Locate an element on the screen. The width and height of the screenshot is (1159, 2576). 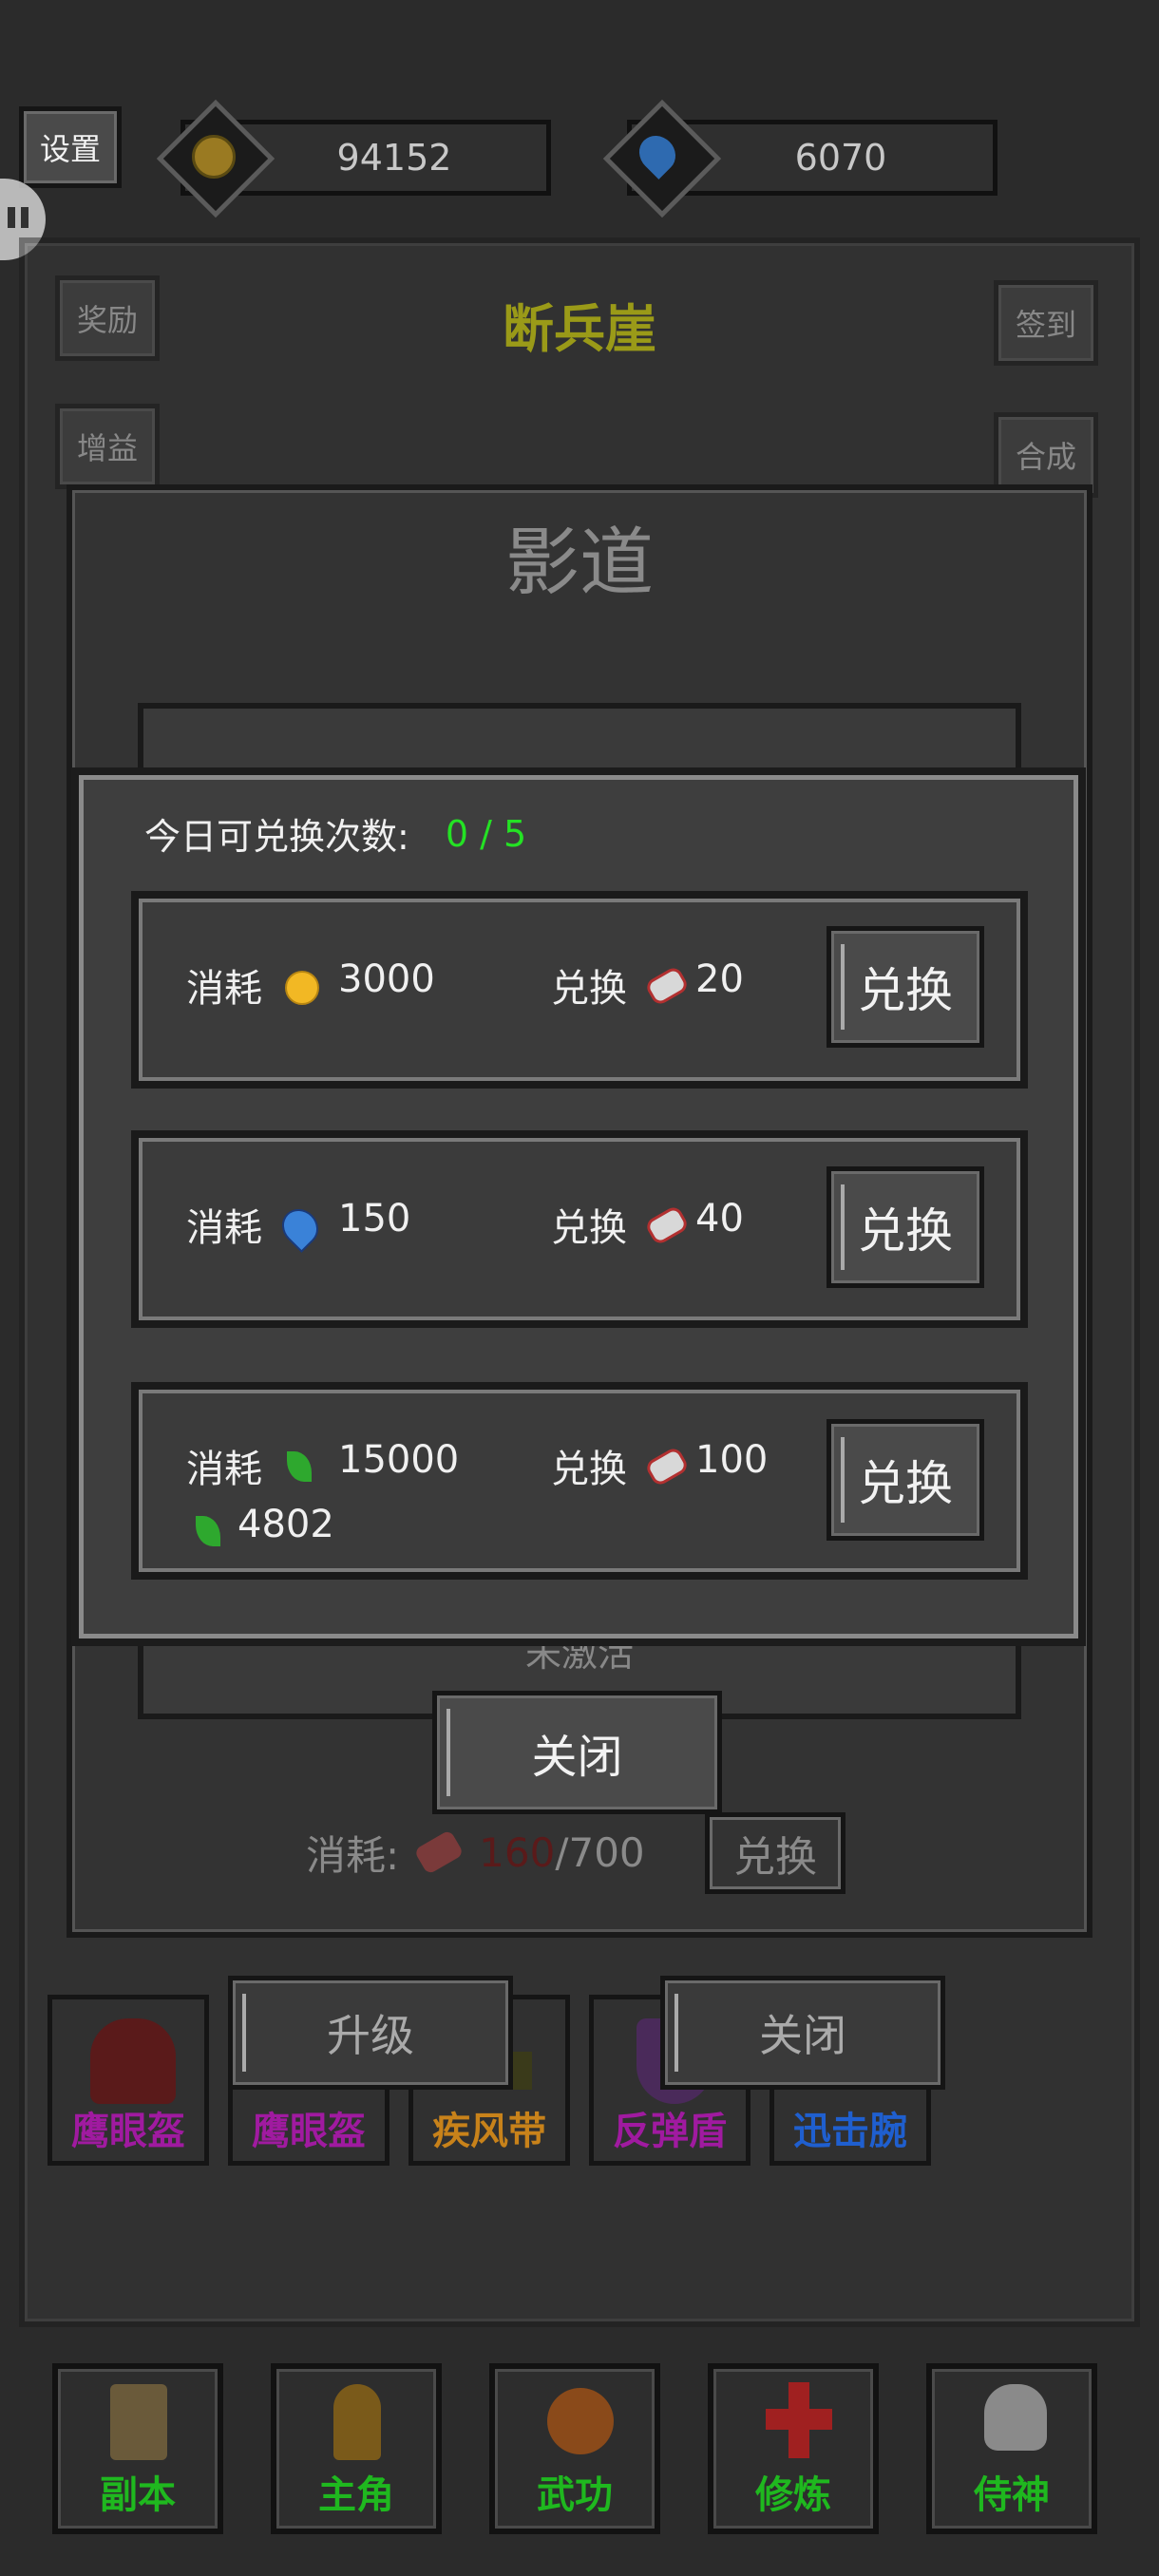
nav-martial: 武功 is located at coordinates (574, 2448).